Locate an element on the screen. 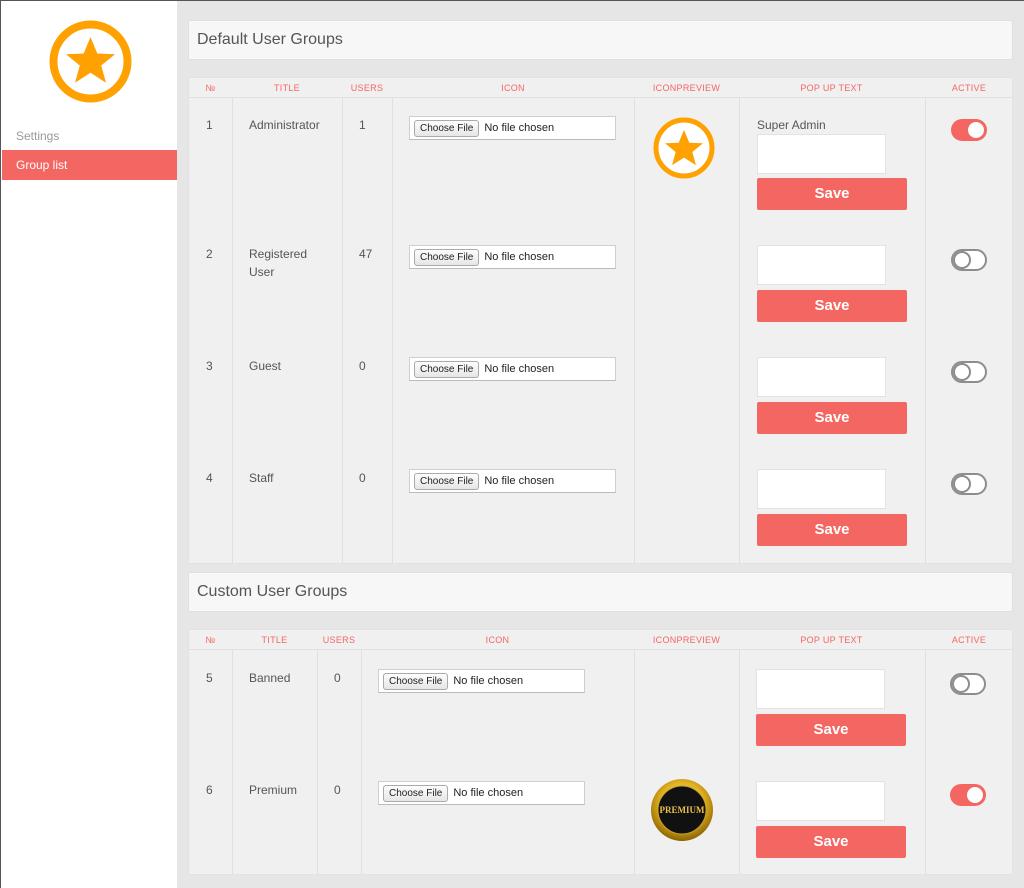  popup-text-value: Super Admin is located at coordinates (791, 125).